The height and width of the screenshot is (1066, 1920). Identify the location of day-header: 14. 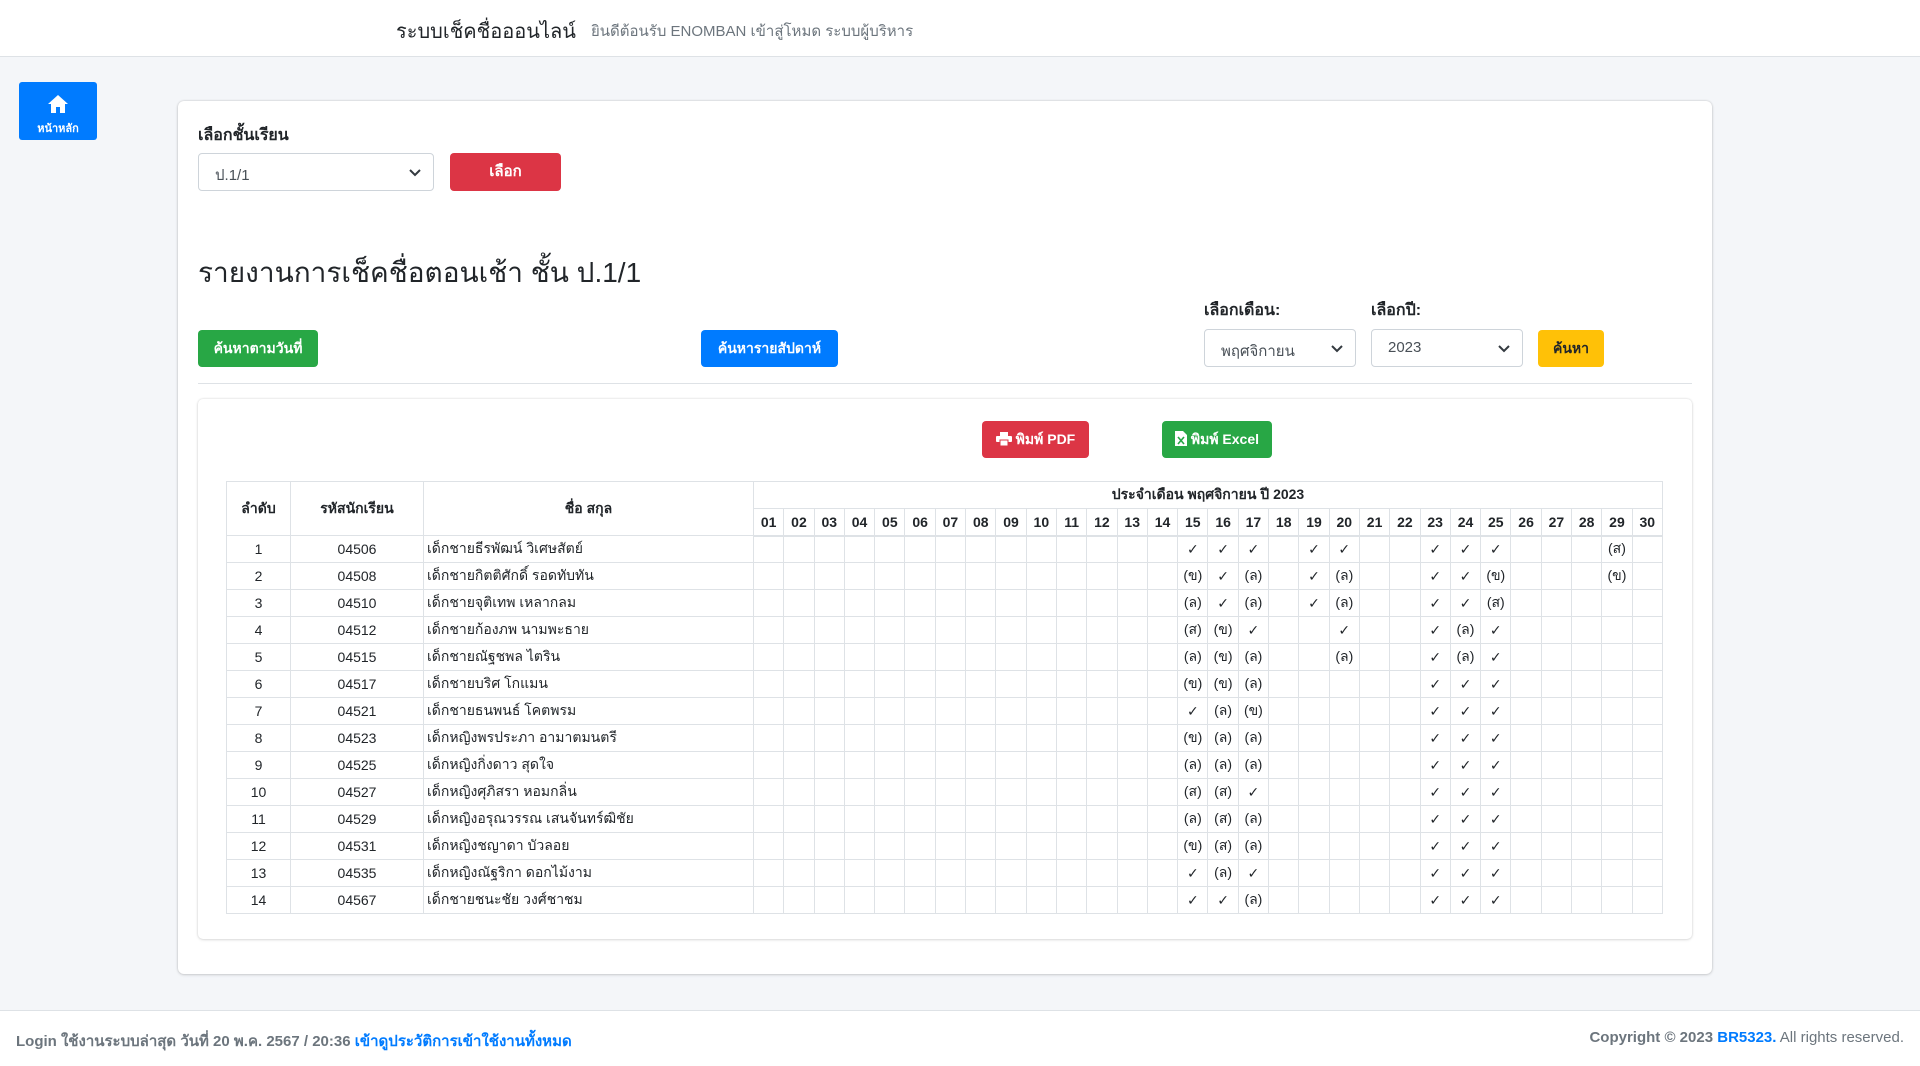
(1162, 522).